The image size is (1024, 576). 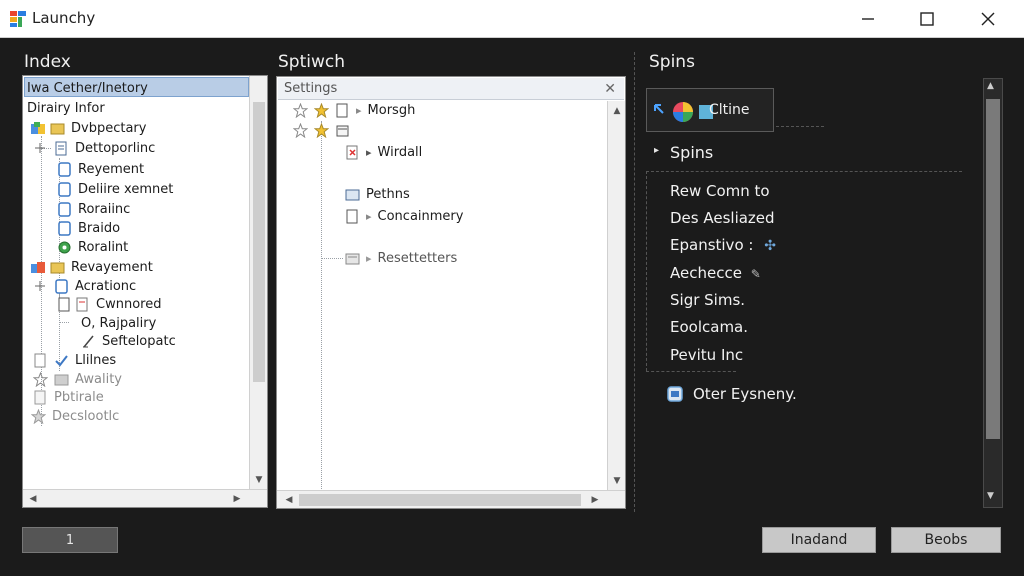 What do you see at coordinates (745, 394) in the screenshot?
I see `spins-footer-item: Oter Eysneny.` at bounding box center [745, 394].